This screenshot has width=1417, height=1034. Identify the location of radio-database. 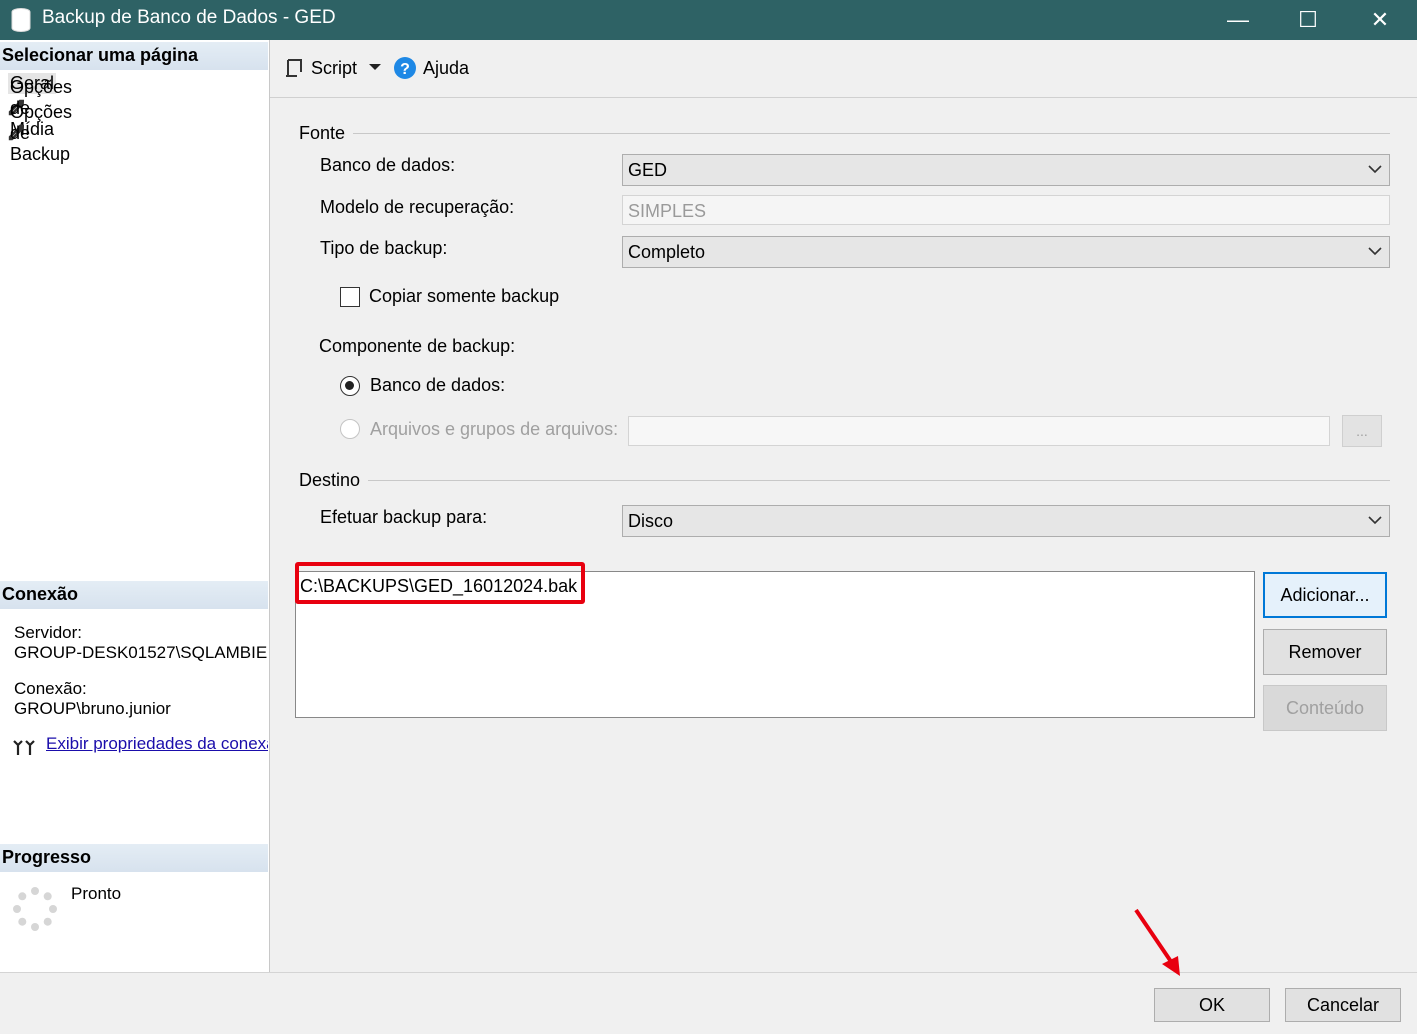
(350, 386).